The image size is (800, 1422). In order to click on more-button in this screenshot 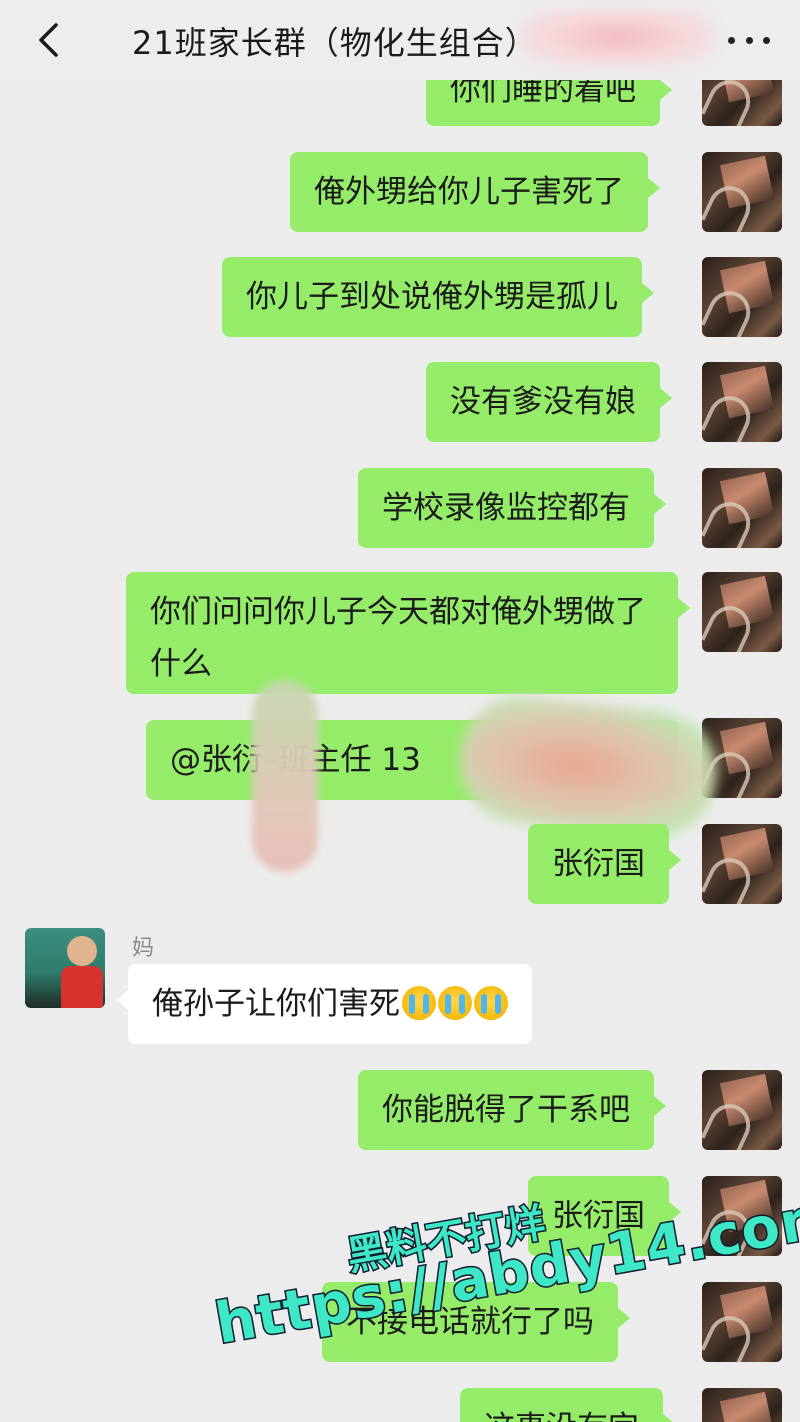, I will do `click(749, 40)`.